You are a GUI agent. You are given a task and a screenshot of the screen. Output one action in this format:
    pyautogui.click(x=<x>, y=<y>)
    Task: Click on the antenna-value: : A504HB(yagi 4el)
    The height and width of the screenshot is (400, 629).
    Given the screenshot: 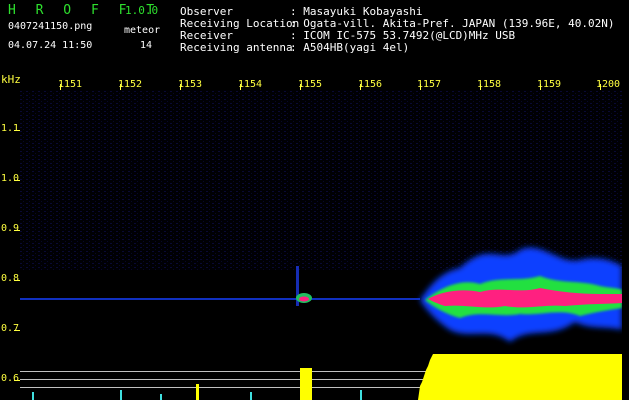 What is the action you would take?
    pyautogui.click(x=350, y=47)
    